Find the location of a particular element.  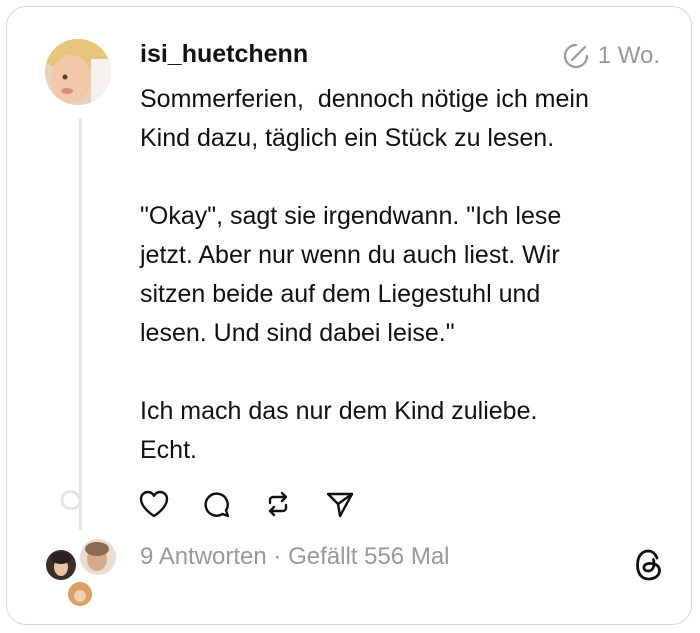

comment-icon is located at coordinates (217, 505).